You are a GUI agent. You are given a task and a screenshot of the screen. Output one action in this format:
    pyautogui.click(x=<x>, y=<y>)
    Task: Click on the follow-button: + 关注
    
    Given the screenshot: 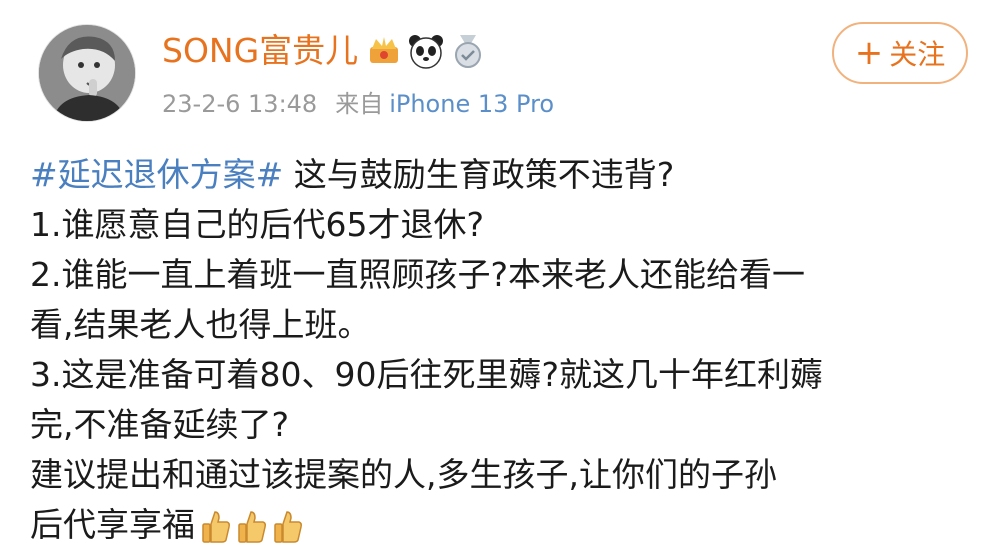 What is the action you would take?
    pyautogui.click(x=900, y=53)
    